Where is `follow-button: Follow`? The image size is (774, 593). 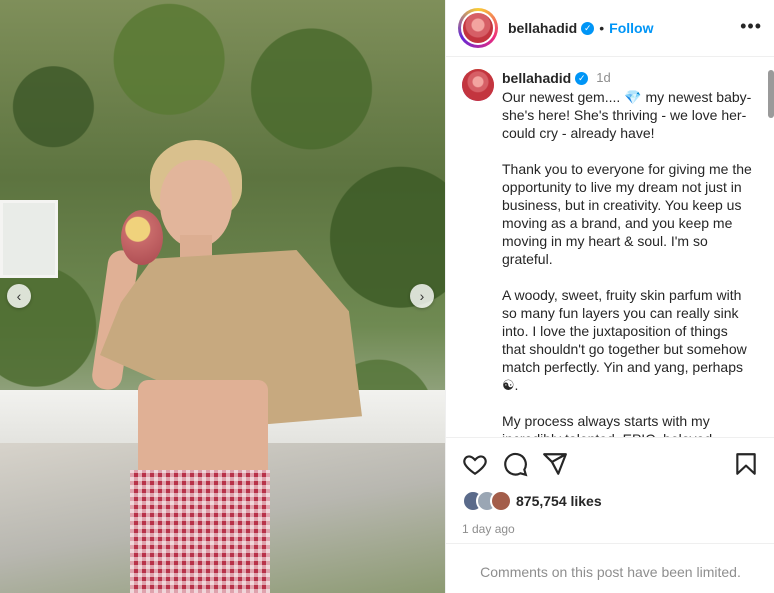 follow-button: Follow is located at coordinates (631, 28).